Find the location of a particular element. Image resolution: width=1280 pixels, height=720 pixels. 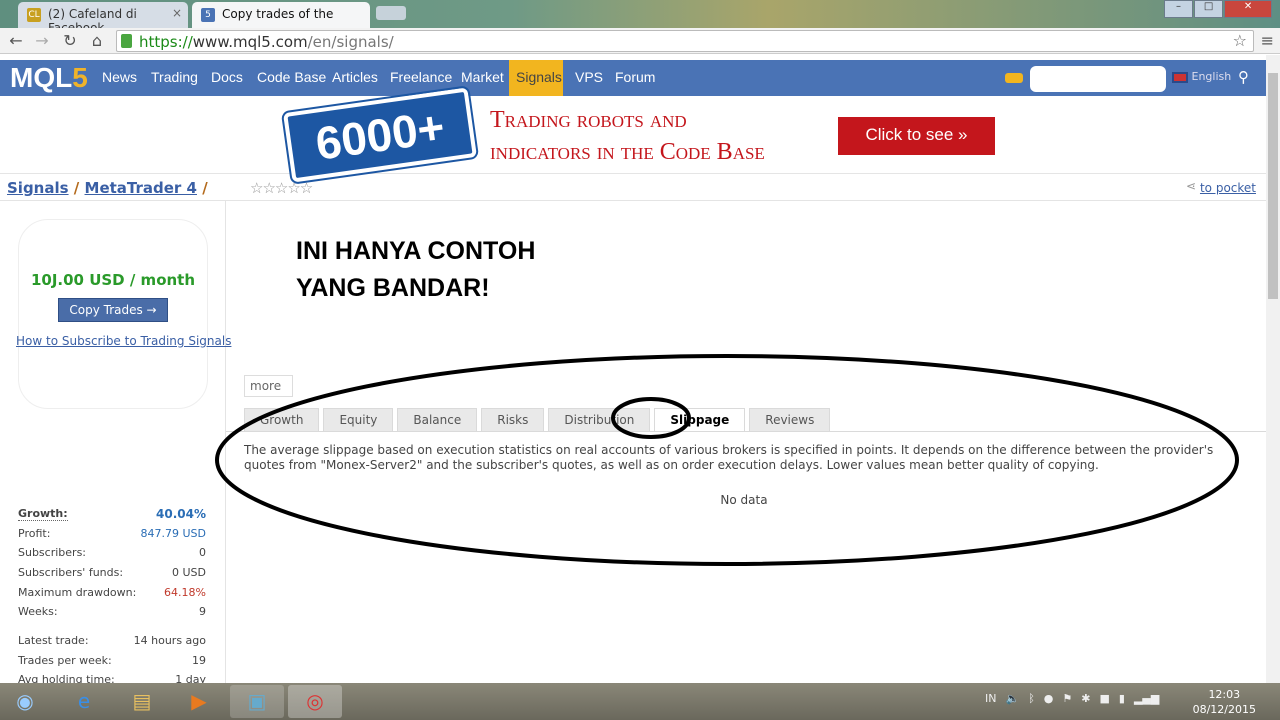

stat-trades-per-week: Trades per week: 19 is located at coordinates (112, 660).